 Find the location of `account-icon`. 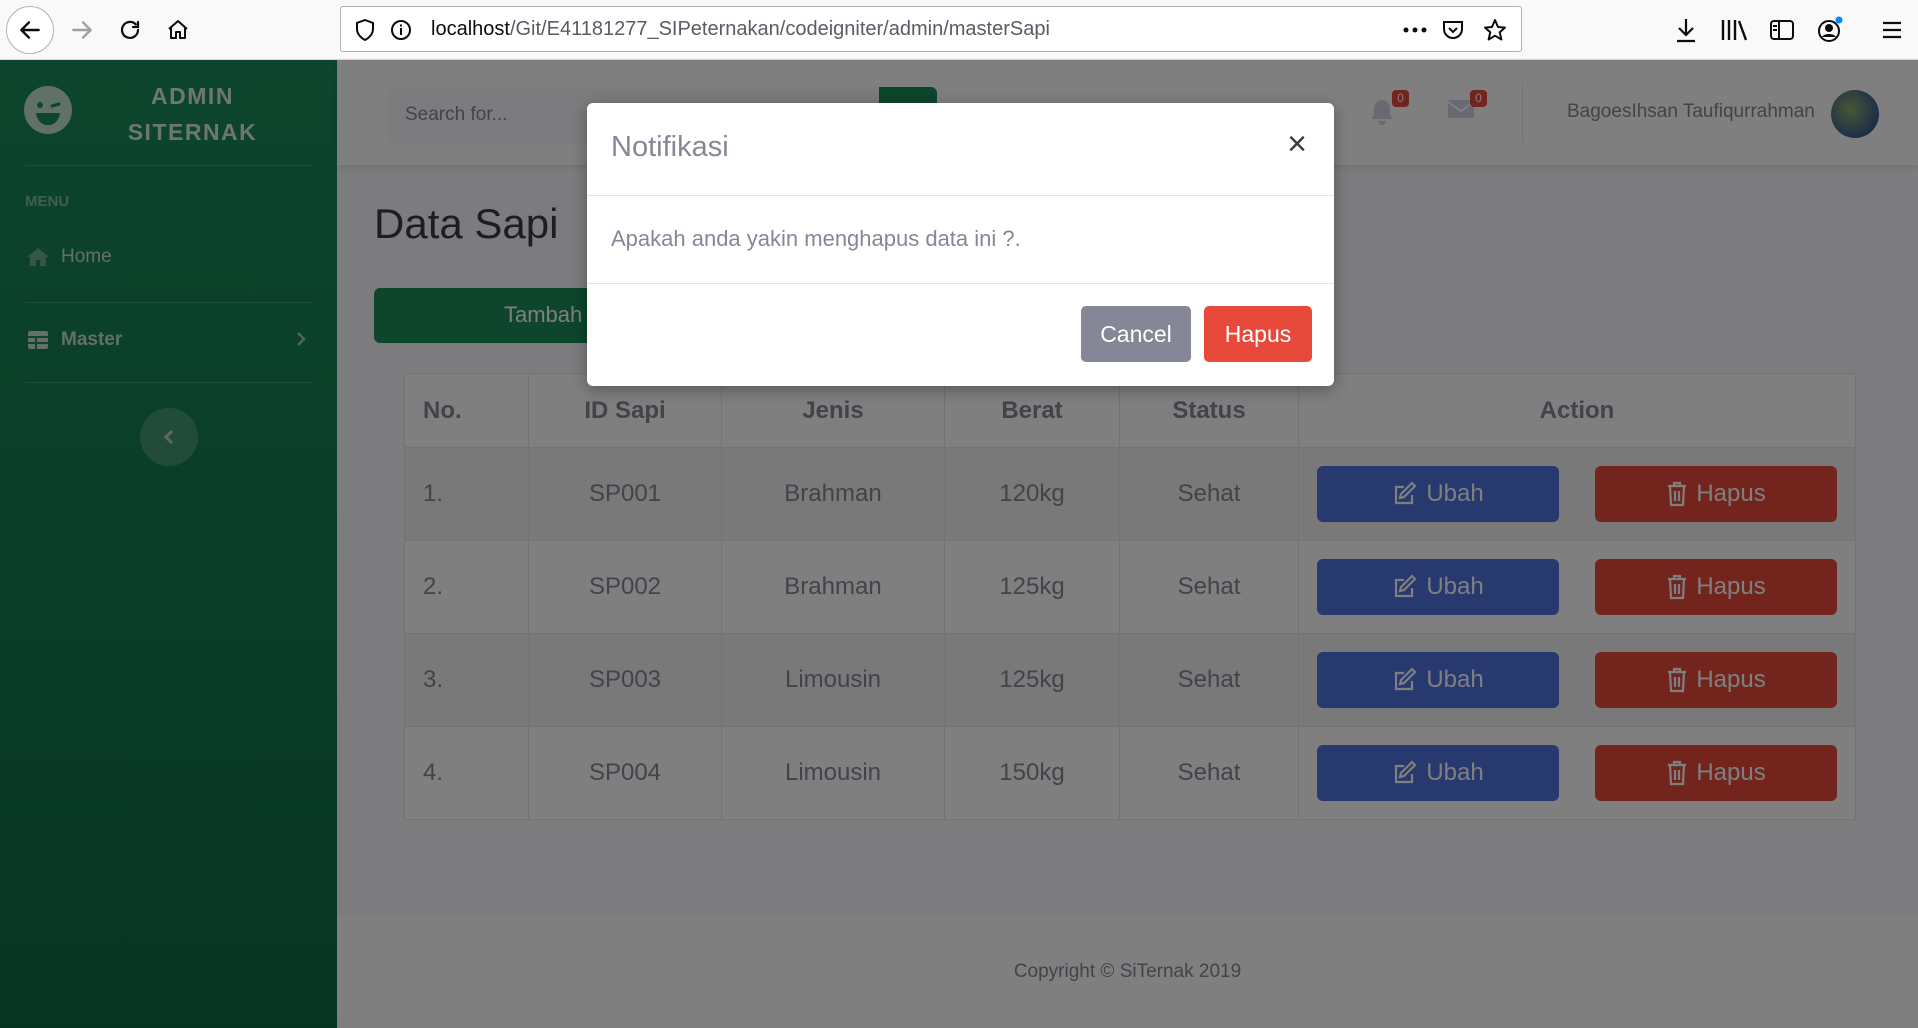

account-icon is located at coordinates (1830, 30).